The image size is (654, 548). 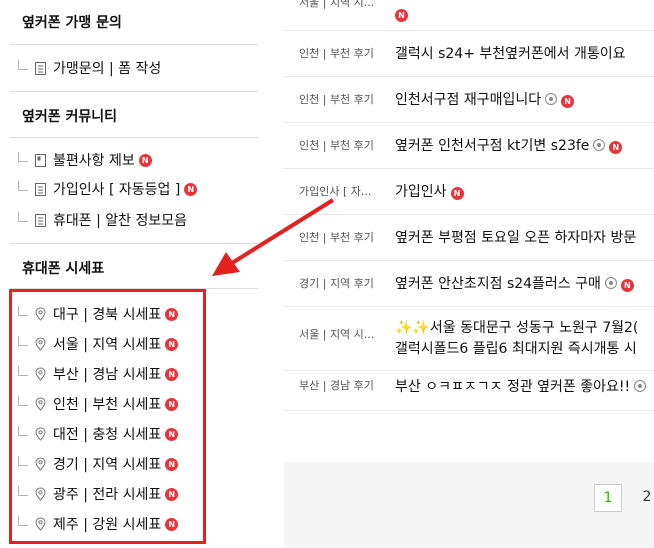 I want to click on post-category: 부산 | 경남 후기, so click(x=336, y=385).